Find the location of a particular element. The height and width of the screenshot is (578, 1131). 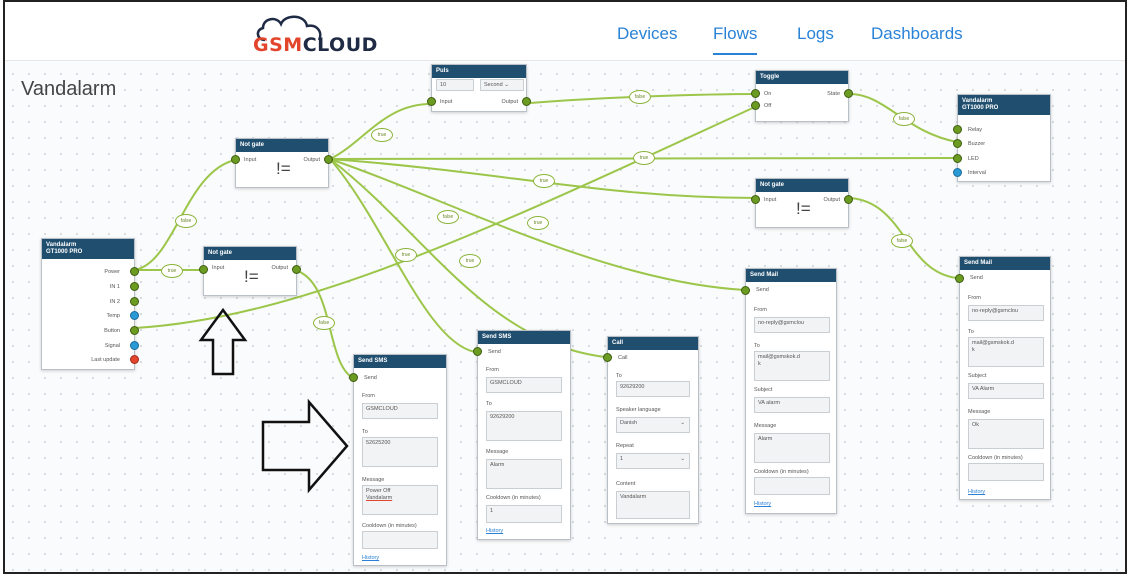

node-title: Call is located at coordinates (653, 343).